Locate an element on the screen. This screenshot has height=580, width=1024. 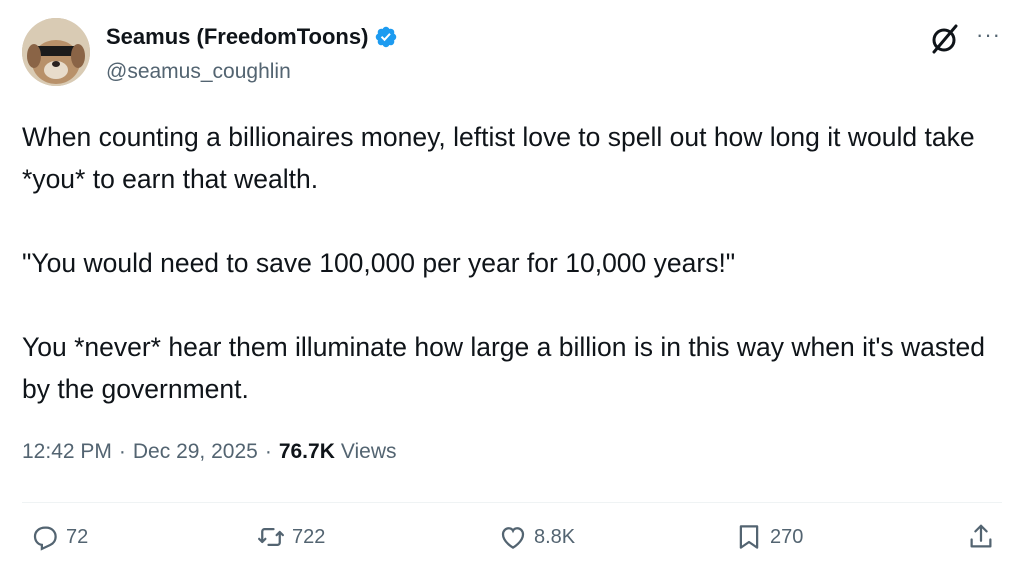
repost-button: 722 is located at coordinates (290, 537).